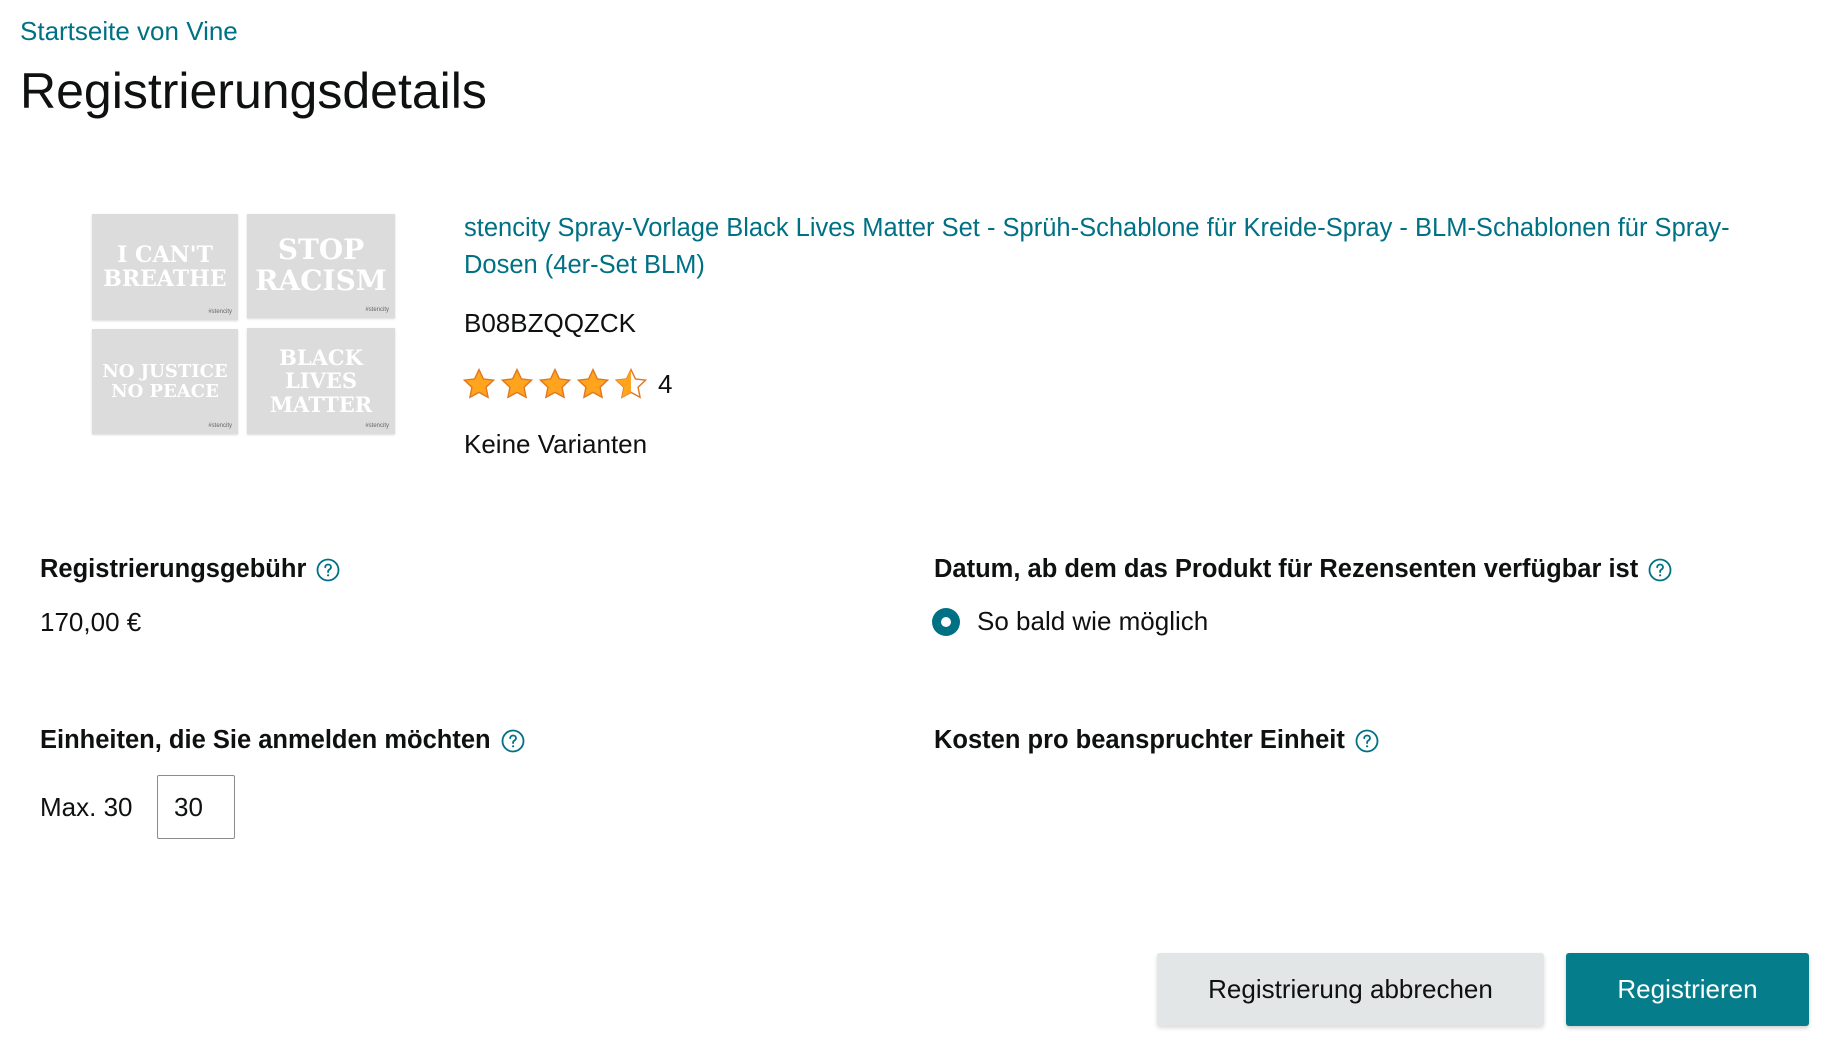 The image size is (1826, 1044). I want to click on stencil-no-justice-no-peace: NO JUSTICE NO PEACE #stencity, so click(165, 381).